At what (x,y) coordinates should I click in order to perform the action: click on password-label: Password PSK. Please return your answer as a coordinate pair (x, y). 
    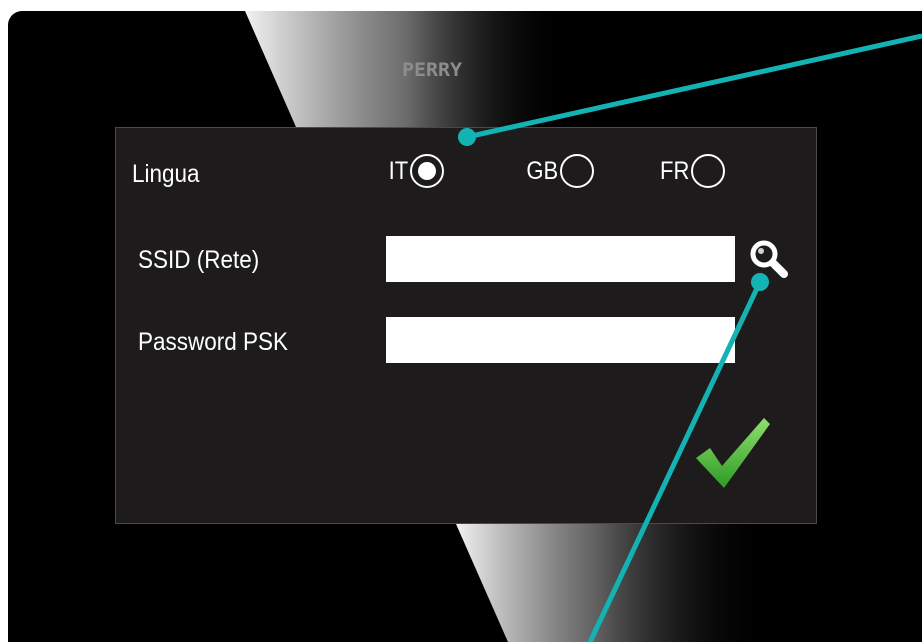
    Looking at the image, I should click on (213, 342).